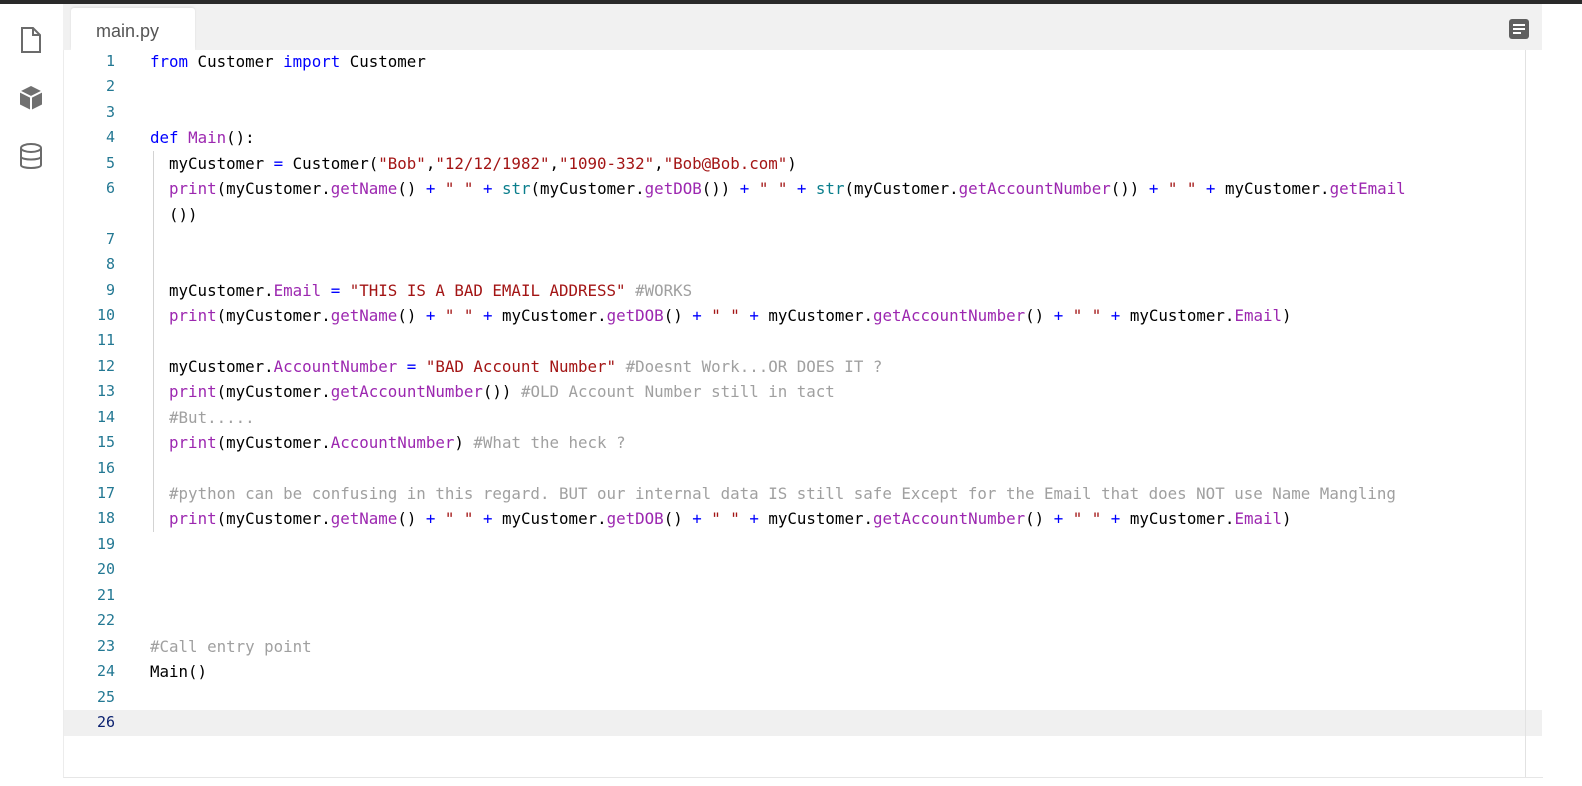 The image size is (1582, 786). What do you see at coordinates (1525, 413) in the screenshot?
I see `scrollbar-track` at bounding box center [1525, 413].